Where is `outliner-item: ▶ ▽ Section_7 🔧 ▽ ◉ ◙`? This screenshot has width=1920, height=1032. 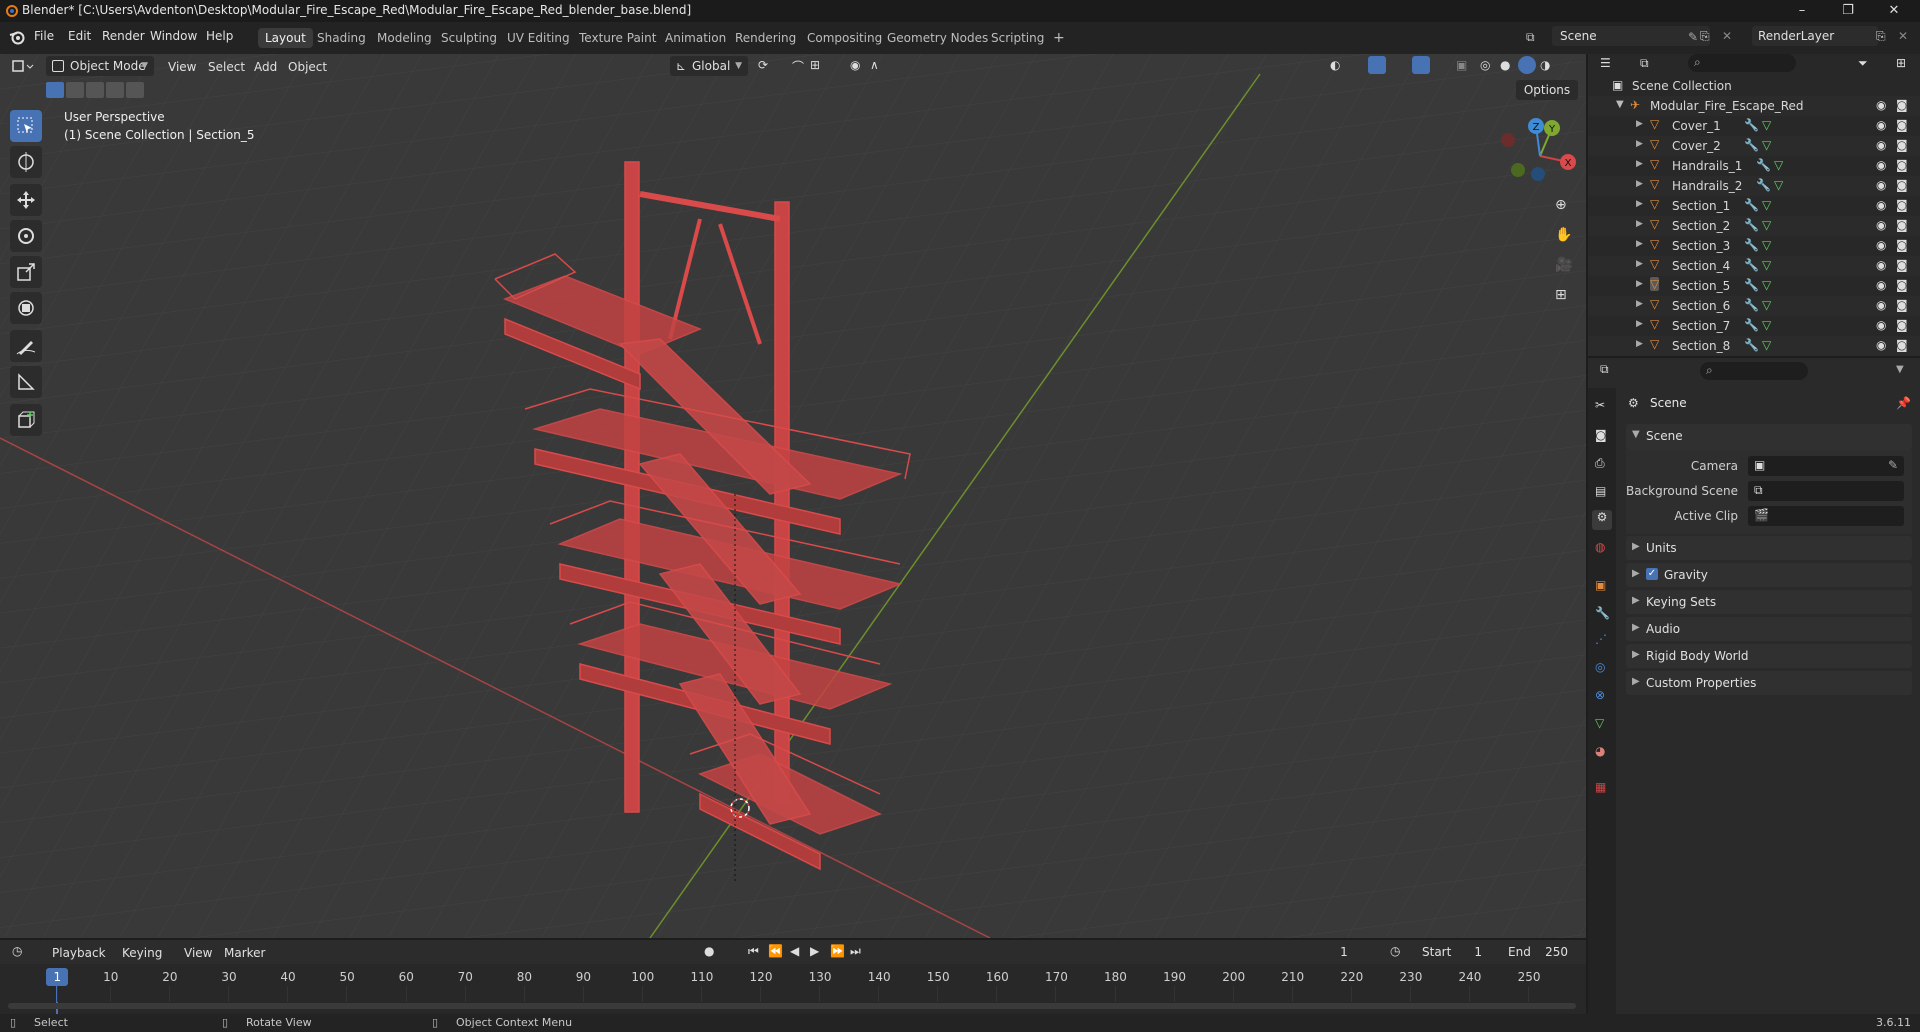
outliner-item: ▶ ▽ Section_7 🔧 ▽ ◉ ◙ is located at coordinates (1754, 326).